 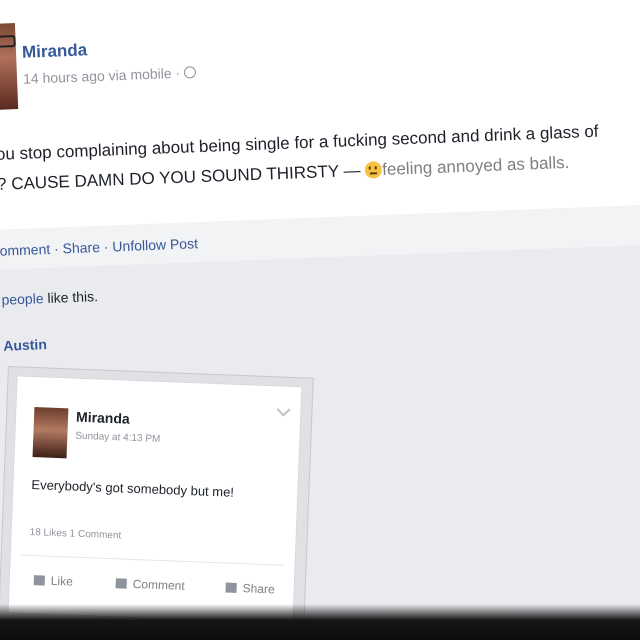 What do you see at coordinates (118, 437) in the screenshot?
I see `shared-post-meta: Sunday at 4:13 PM` at bounding box center [118, 437].